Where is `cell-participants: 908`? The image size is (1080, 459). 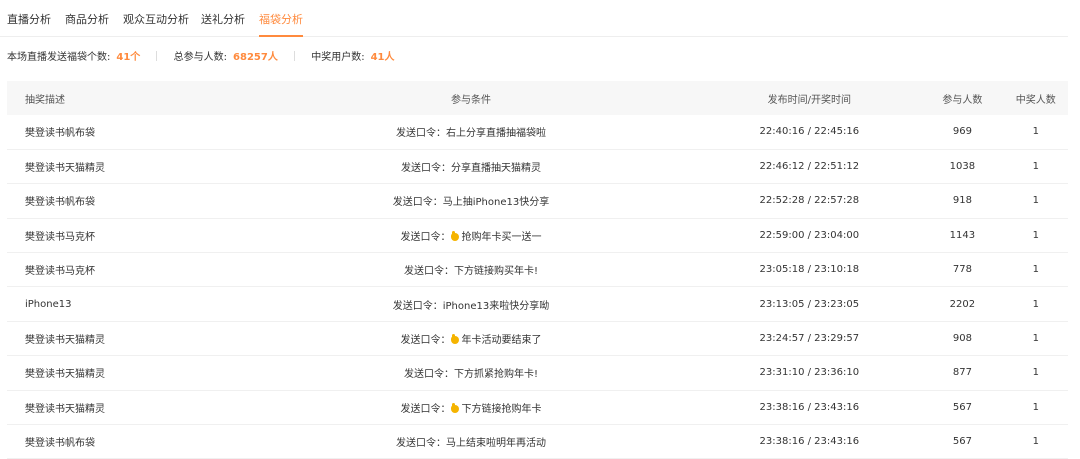
cell-participants: 908 is located at coordinates (962, 339).